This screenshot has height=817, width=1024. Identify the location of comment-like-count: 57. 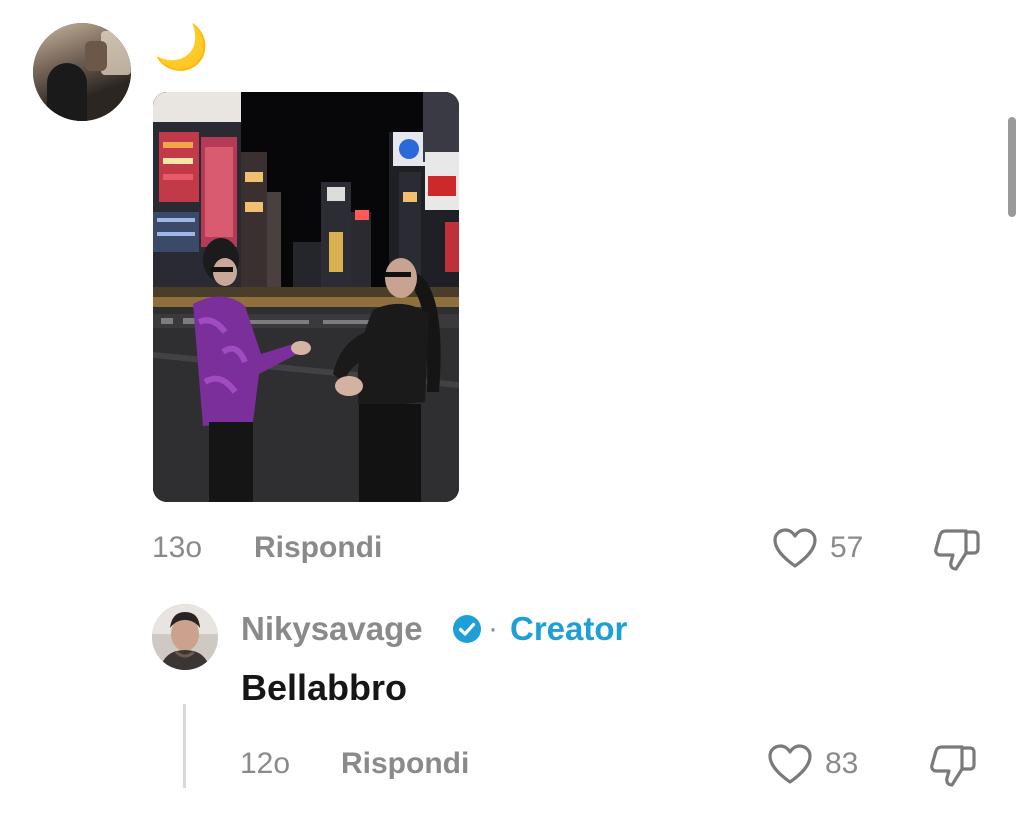
(847, 547).